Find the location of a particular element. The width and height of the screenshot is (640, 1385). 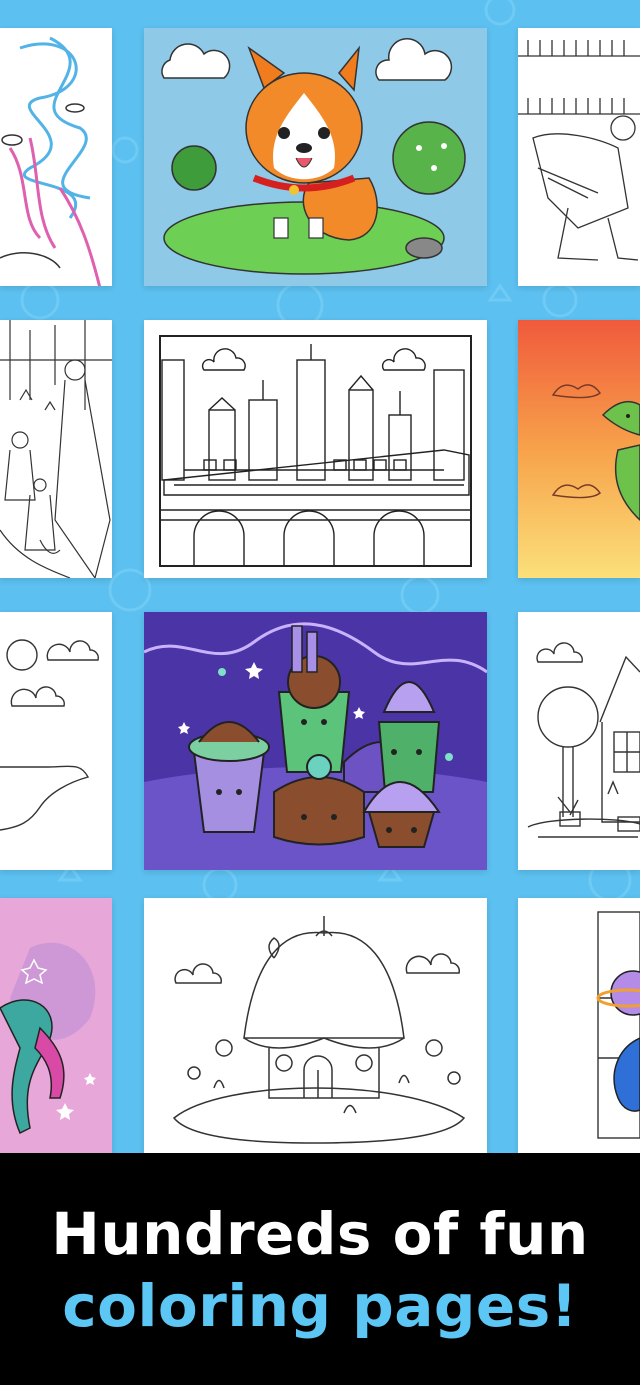

coloring-page-dragon is located at coordinates (579, 449).